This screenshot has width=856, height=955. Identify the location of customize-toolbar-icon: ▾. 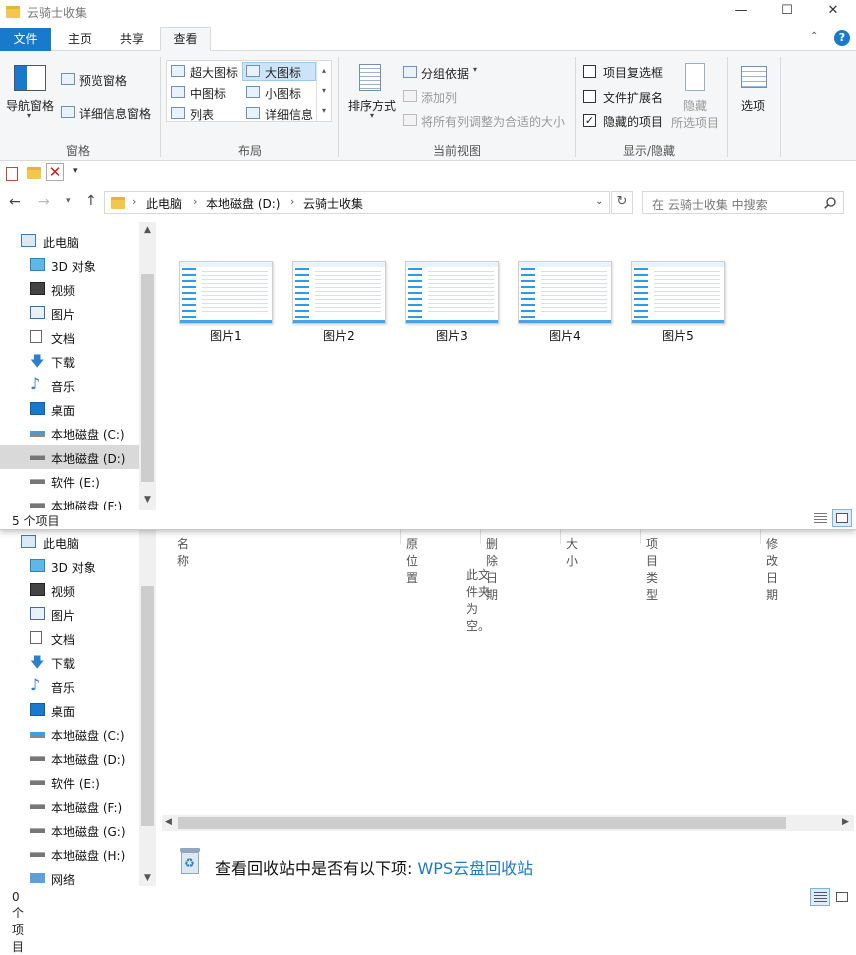
(75, 171).